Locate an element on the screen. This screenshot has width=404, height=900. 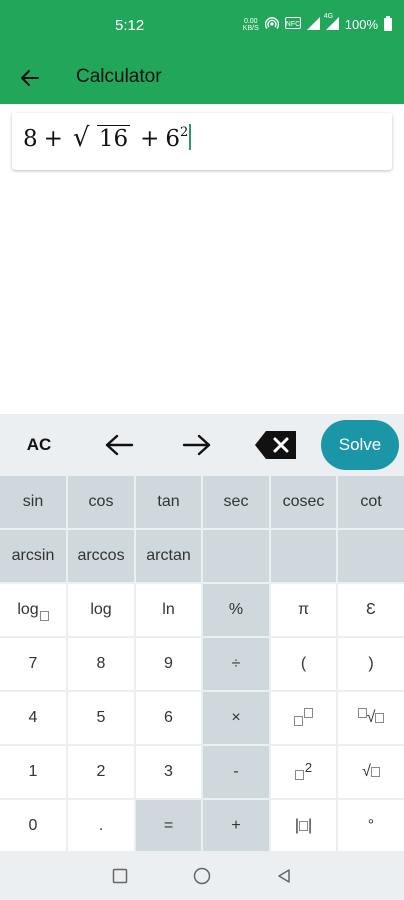
all-clear-button: AC is located at coordinates (39, 445).